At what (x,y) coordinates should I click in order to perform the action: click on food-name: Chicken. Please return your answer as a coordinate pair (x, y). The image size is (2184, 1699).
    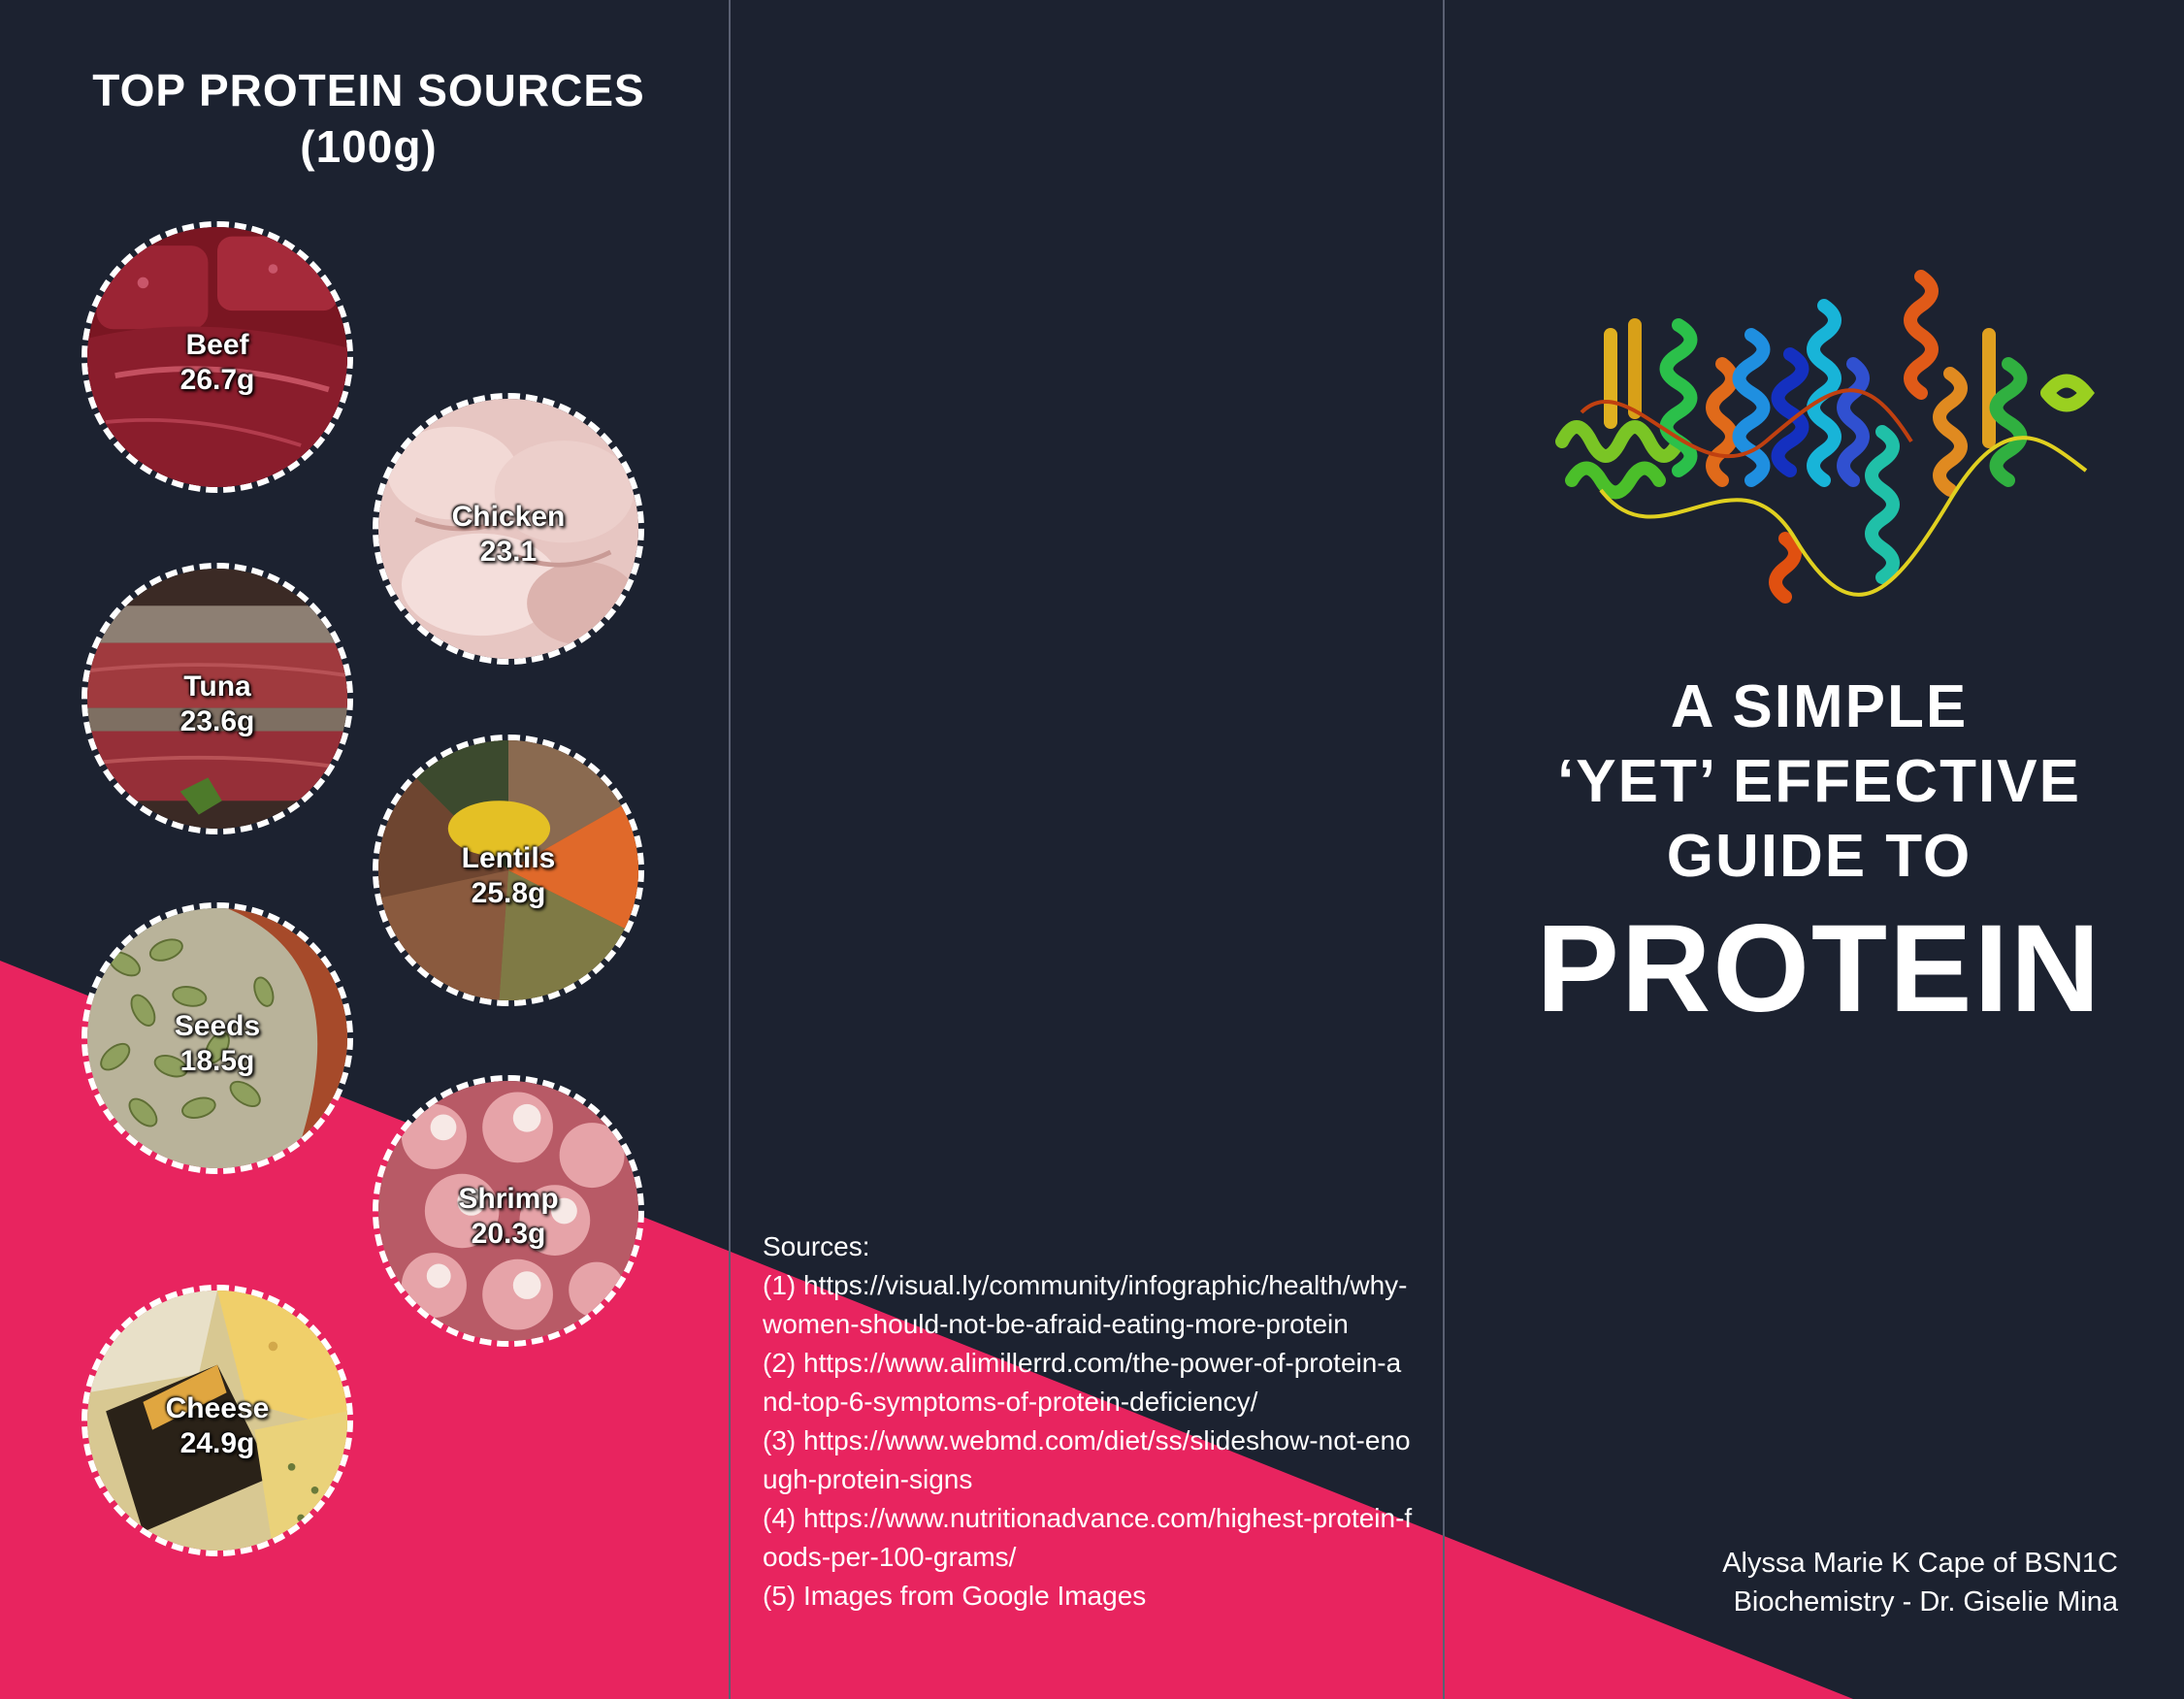
    Looking at the image, I should click on (508, 517).